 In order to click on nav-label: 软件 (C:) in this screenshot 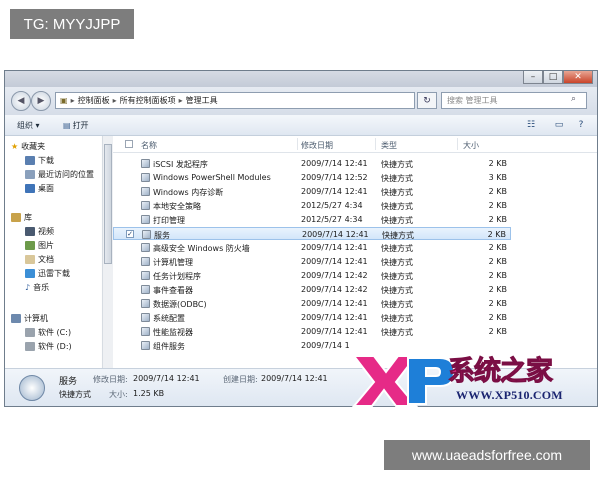, I will do `click(55, 332)`.